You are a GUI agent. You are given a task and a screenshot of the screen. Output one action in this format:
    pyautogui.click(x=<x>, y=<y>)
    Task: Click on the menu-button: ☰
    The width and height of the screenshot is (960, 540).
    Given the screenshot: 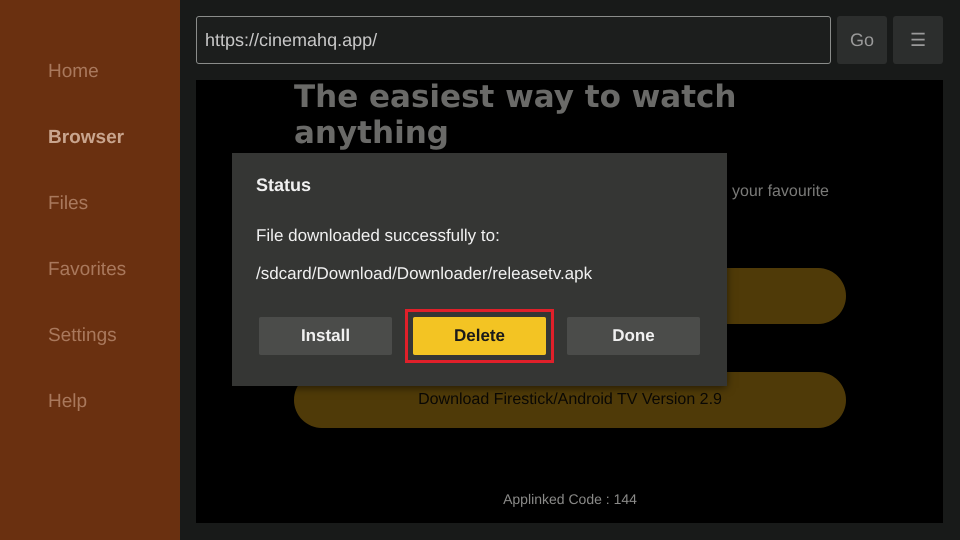 What is the action you would take?
    pyautogui.click(x=918, y=40)
    